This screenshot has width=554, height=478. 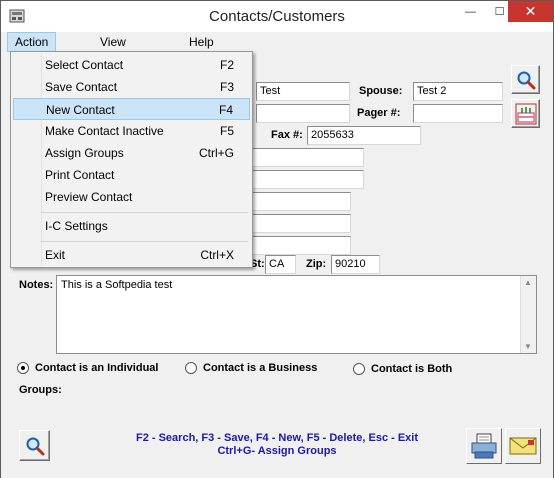 I want to click on email-button, so click(x=523, y=446).